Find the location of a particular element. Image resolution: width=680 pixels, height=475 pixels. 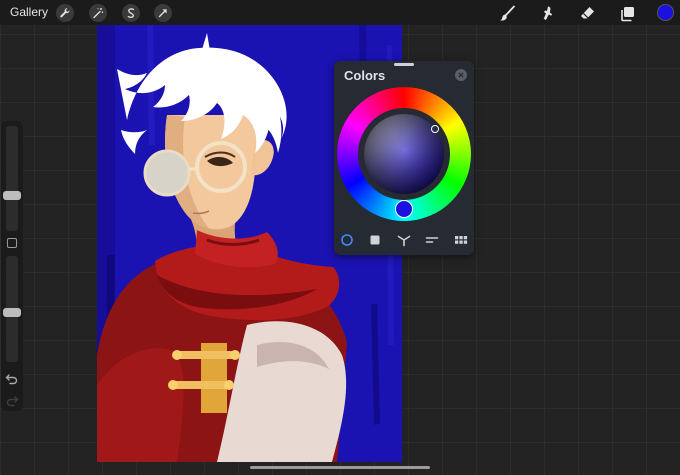

classic-mode-icon is located at coordinates (375, 240).